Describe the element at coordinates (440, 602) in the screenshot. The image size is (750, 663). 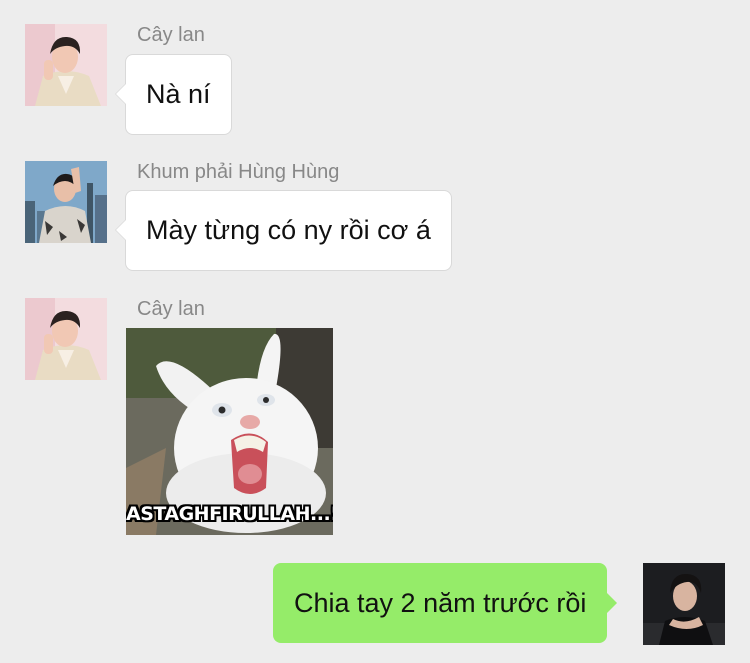
I see `message-text: Chia tay 2 năm trước rồi` at that location.